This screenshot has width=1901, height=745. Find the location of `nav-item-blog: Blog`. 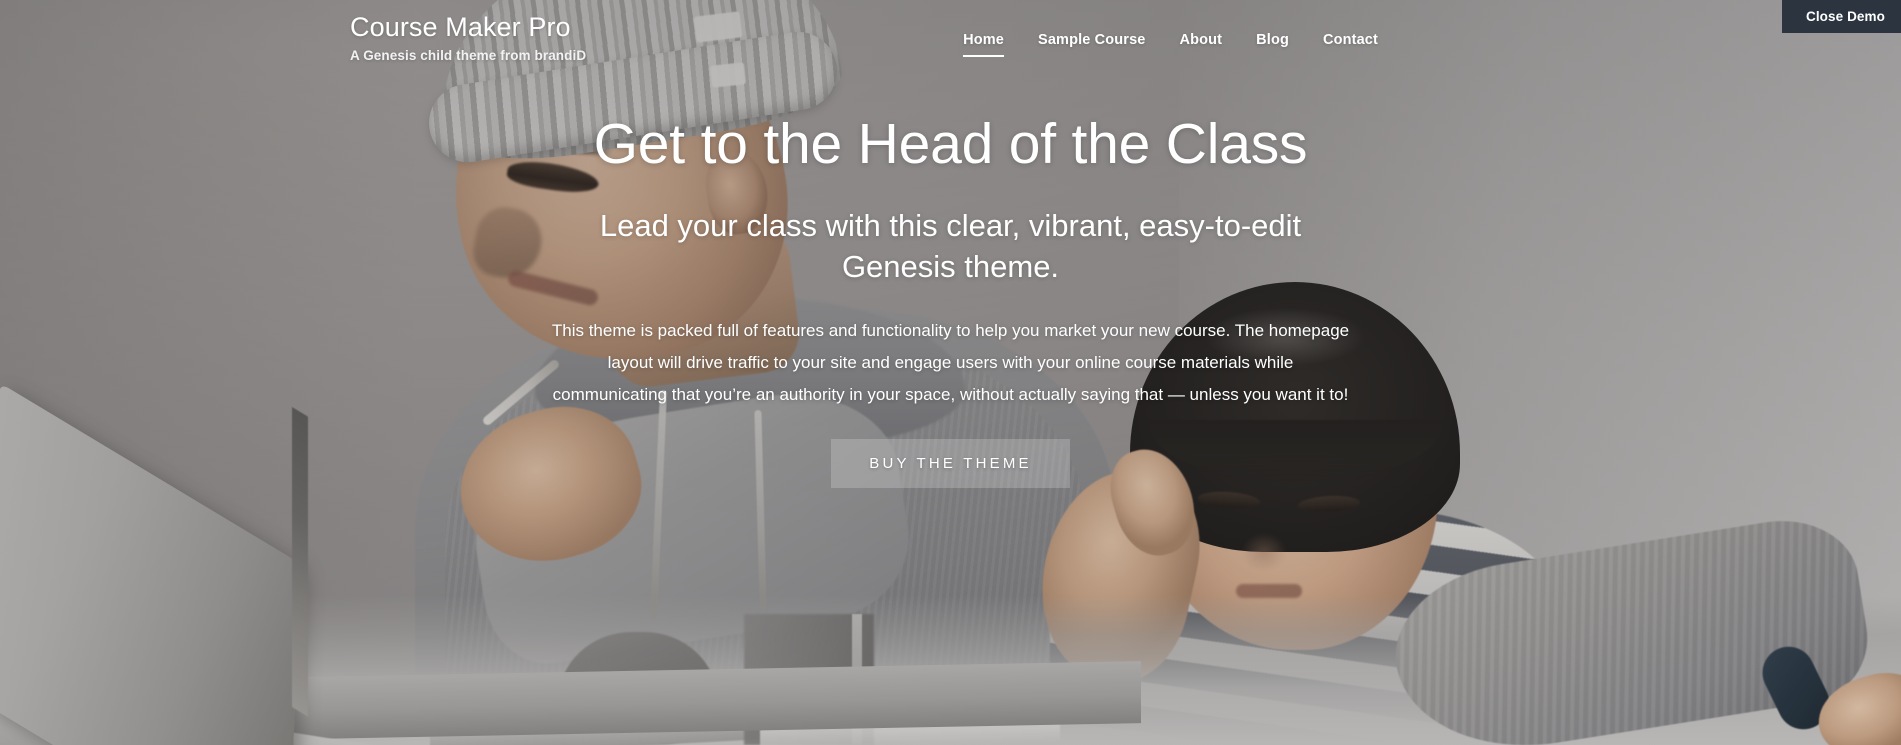

nav-item-blog: Blog is located at coordinates (1272, 43).